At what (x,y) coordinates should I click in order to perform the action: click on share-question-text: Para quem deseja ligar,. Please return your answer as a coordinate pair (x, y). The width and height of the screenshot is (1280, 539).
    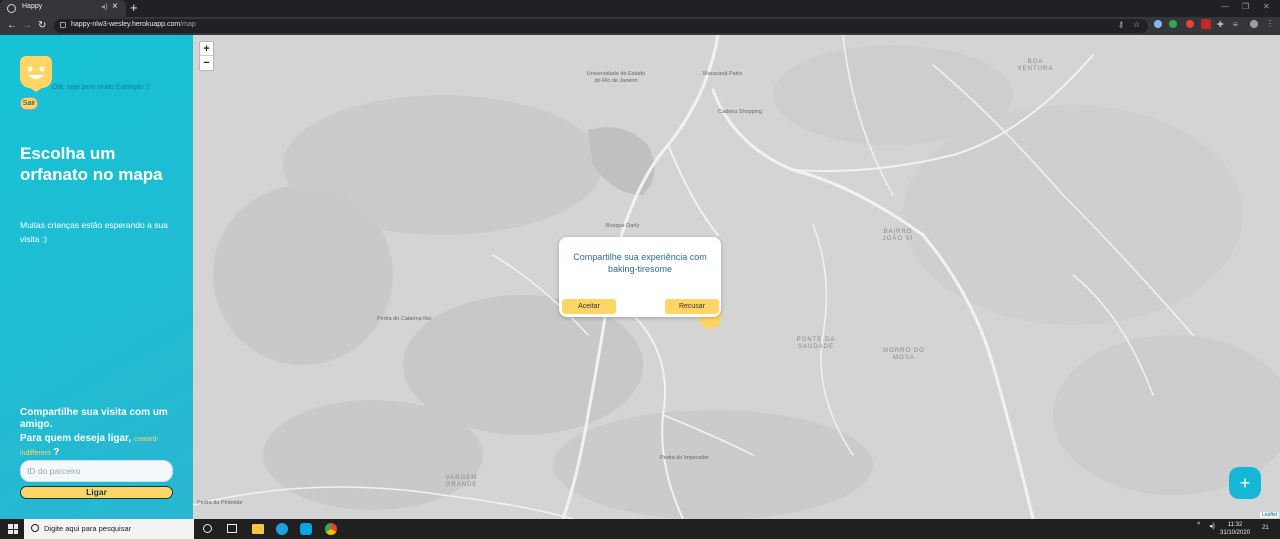
    Looking at the image, I should click on (76, 438).